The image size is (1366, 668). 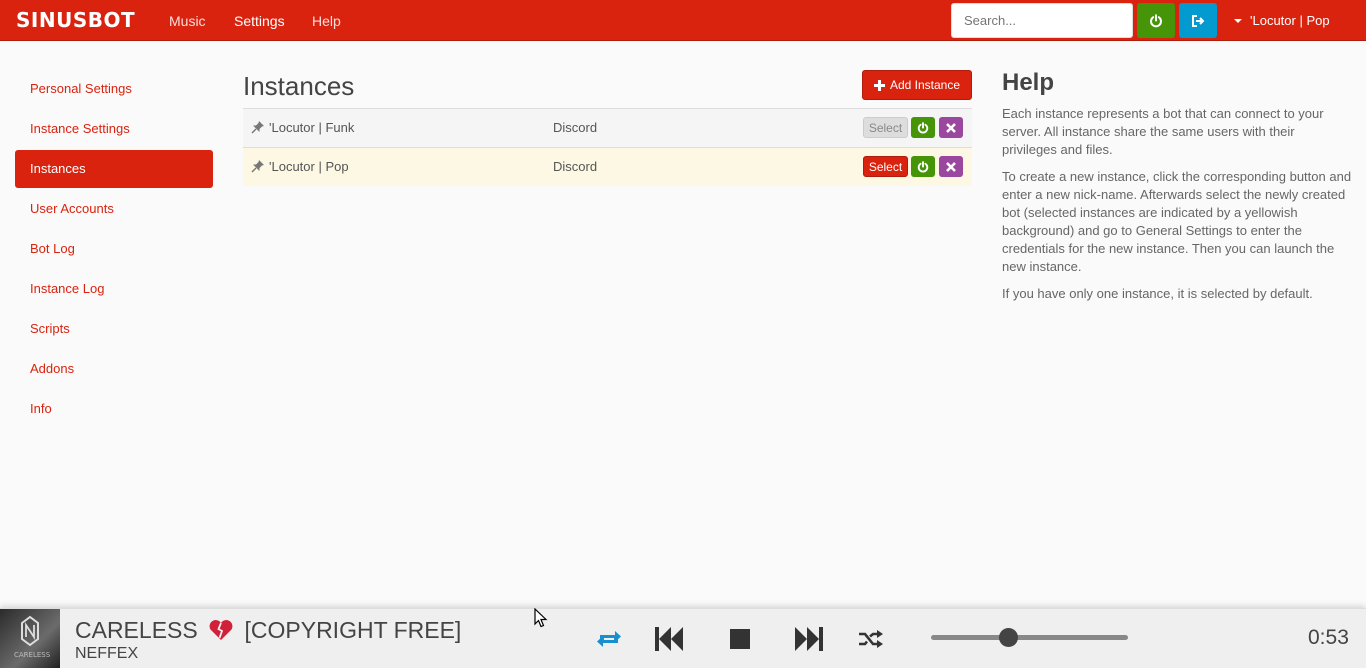 I want to click on logout-button, so click(x=1198, y=20).